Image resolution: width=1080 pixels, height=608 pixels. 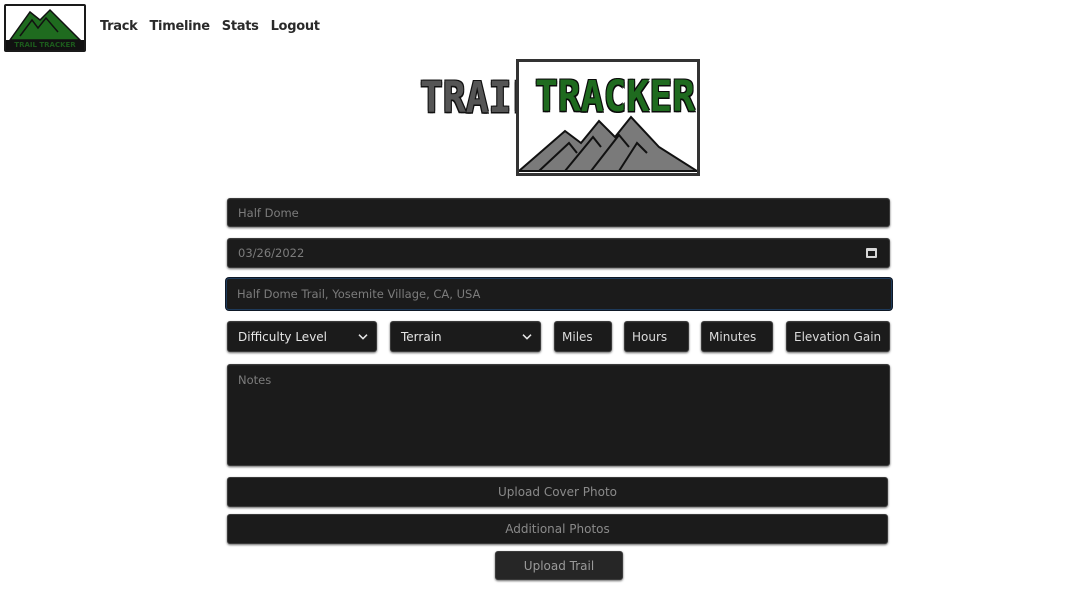 I want to click on brand-logo: TRAIL TRACKER, so click(x=561, y=118).